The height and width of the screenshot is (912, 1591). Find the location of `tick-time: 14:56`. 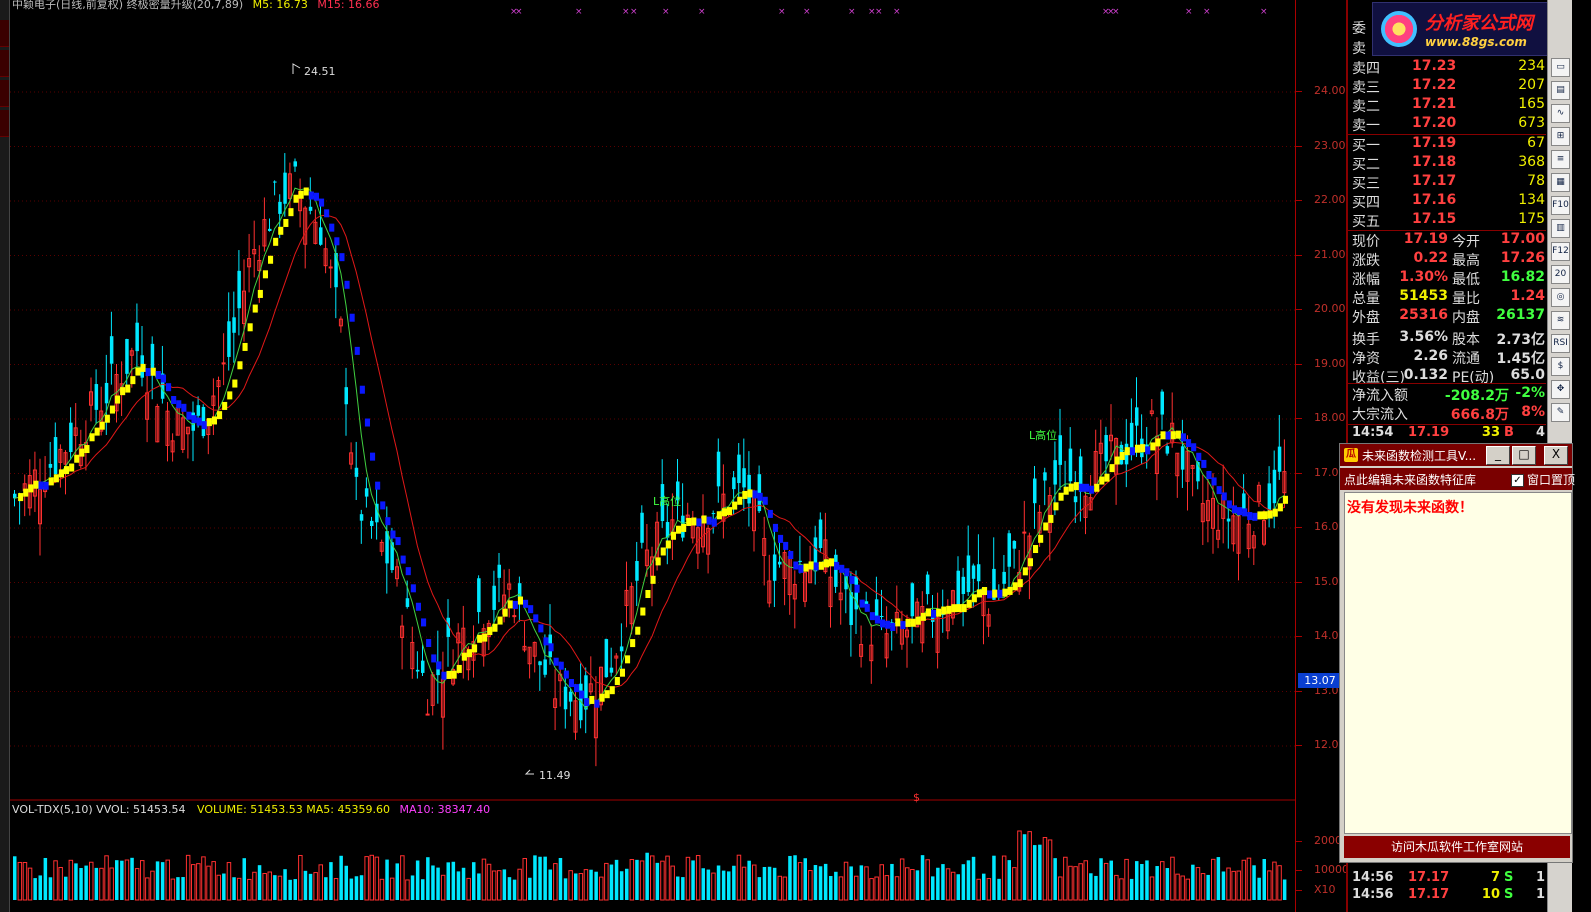

tick-time: 14:56 is located at coordinates (1373, 894).